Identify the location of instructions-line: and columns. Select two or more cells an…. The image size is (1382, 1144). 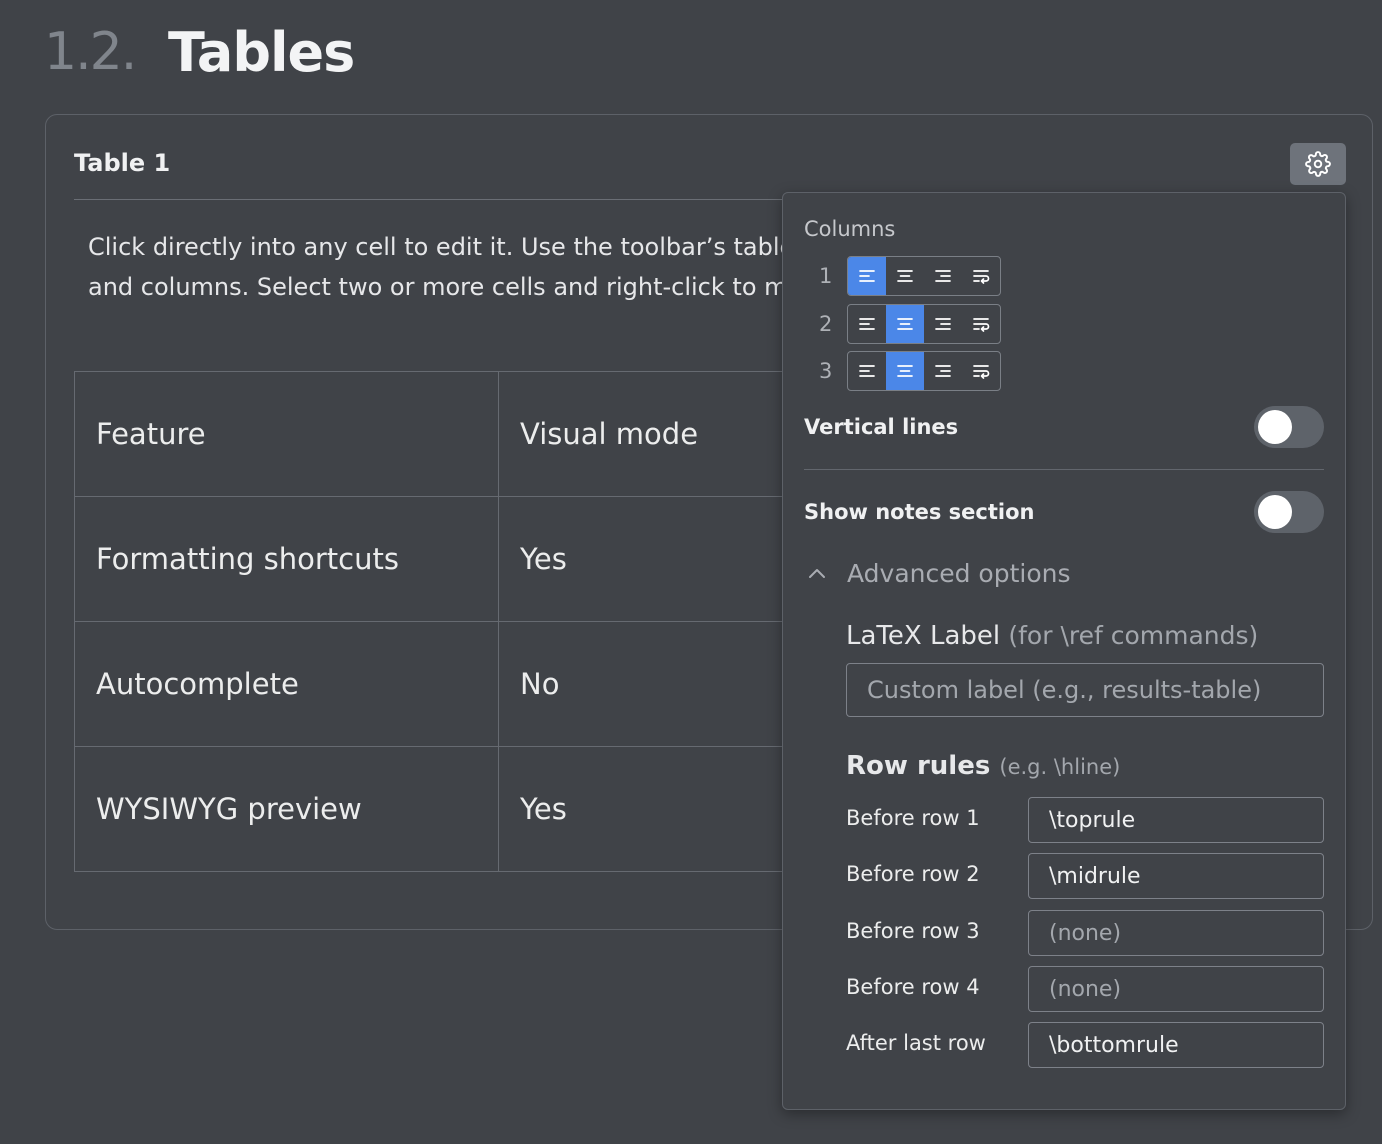
(443, 287).